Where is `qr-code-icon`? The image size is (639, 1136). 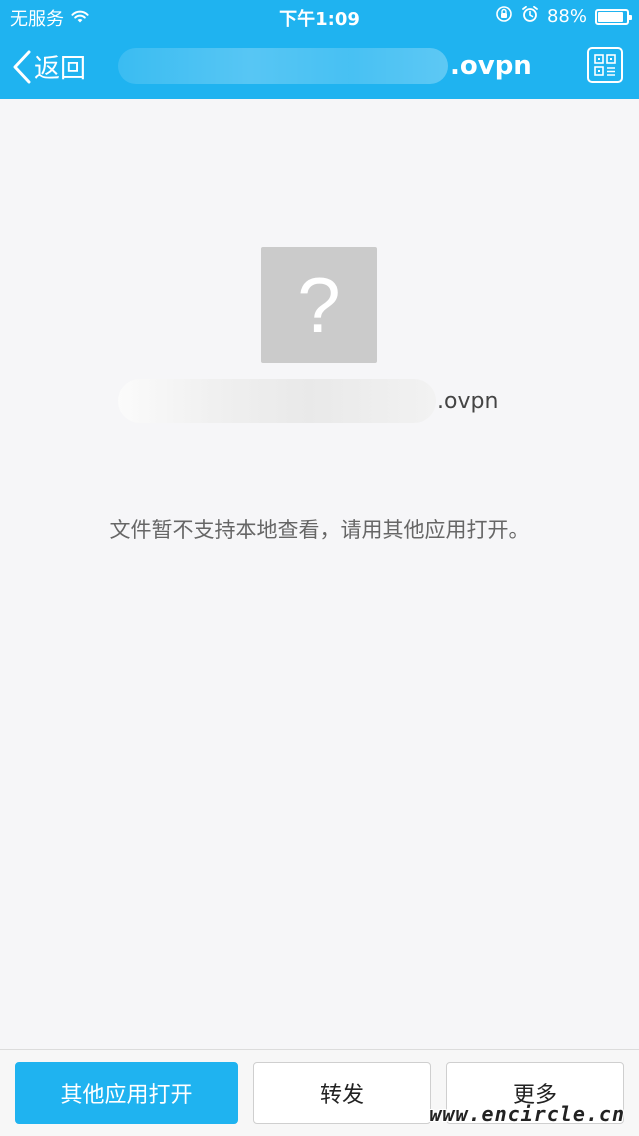 qr-code-icon is located at coordinates (605, 65).